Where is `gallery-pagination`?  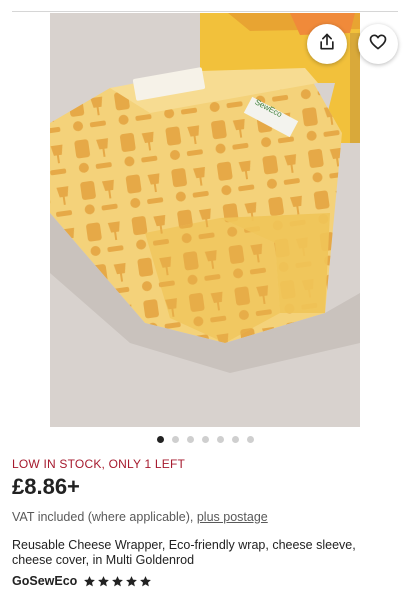 gallery-pagination is located at coordinates (205, 439).